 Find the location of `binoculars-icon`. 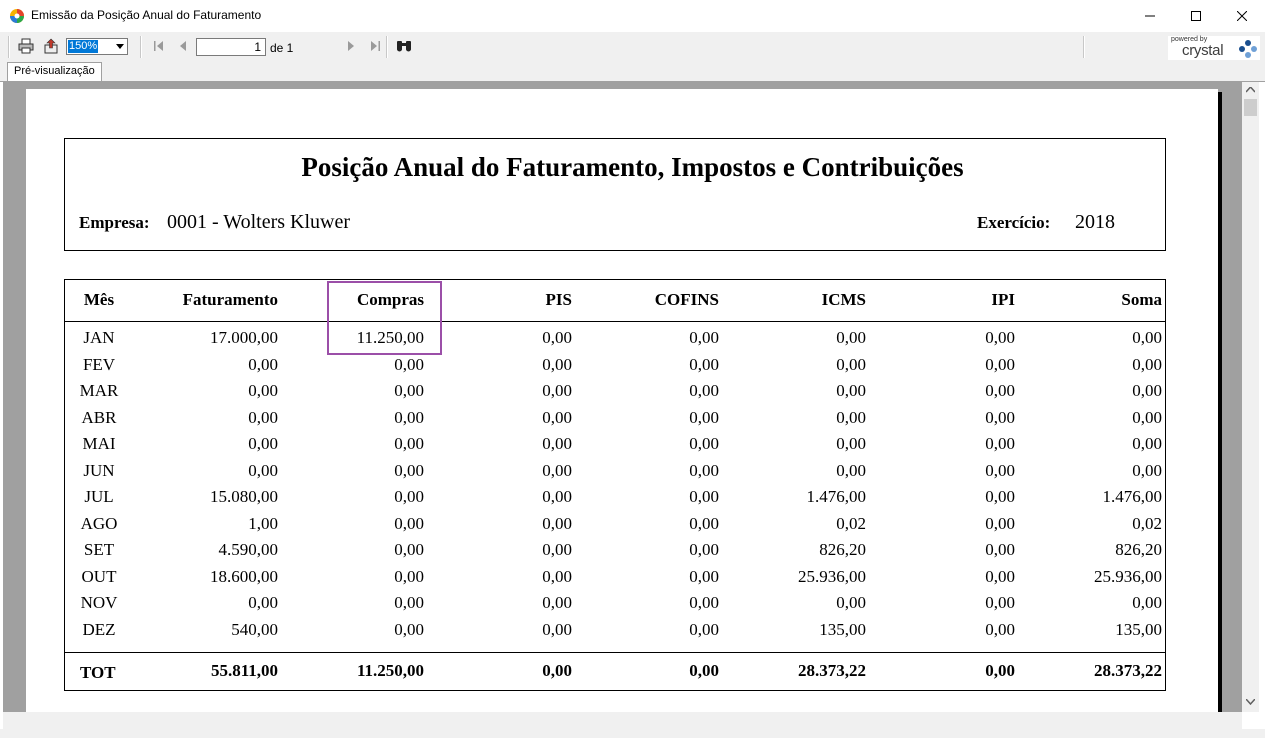

binoculars-icon is located at coordinates (404, 46).